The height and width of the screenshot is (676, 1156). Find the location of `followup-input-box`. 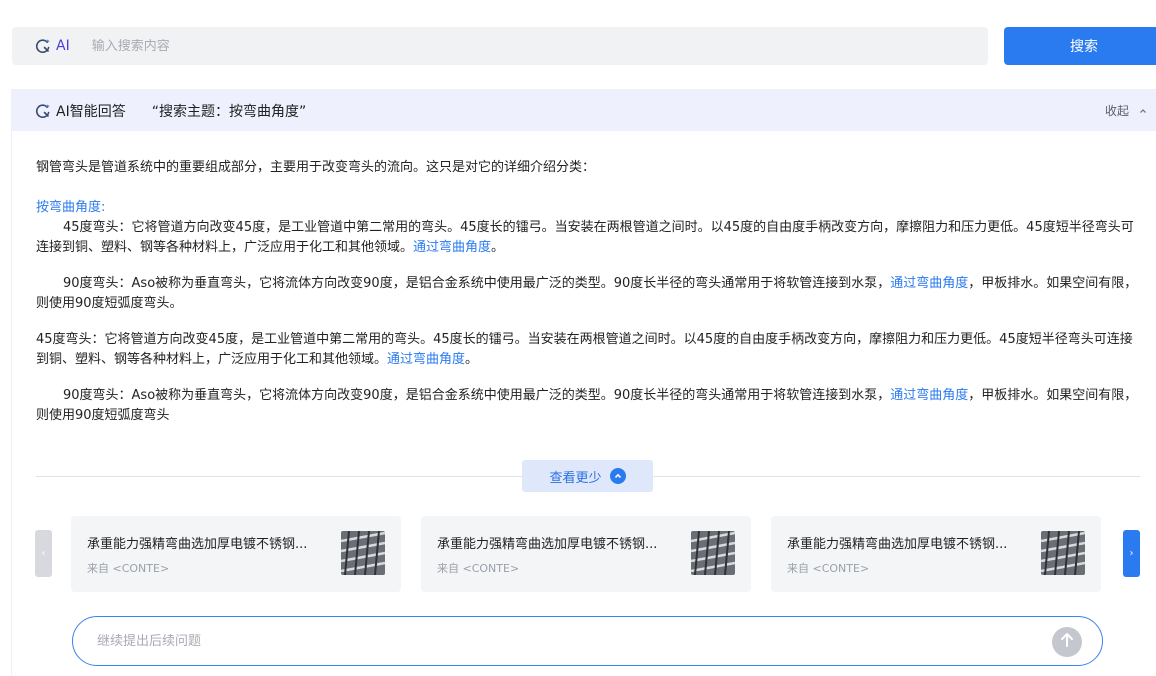

followup-input-box is located at coordinates (587, 641).